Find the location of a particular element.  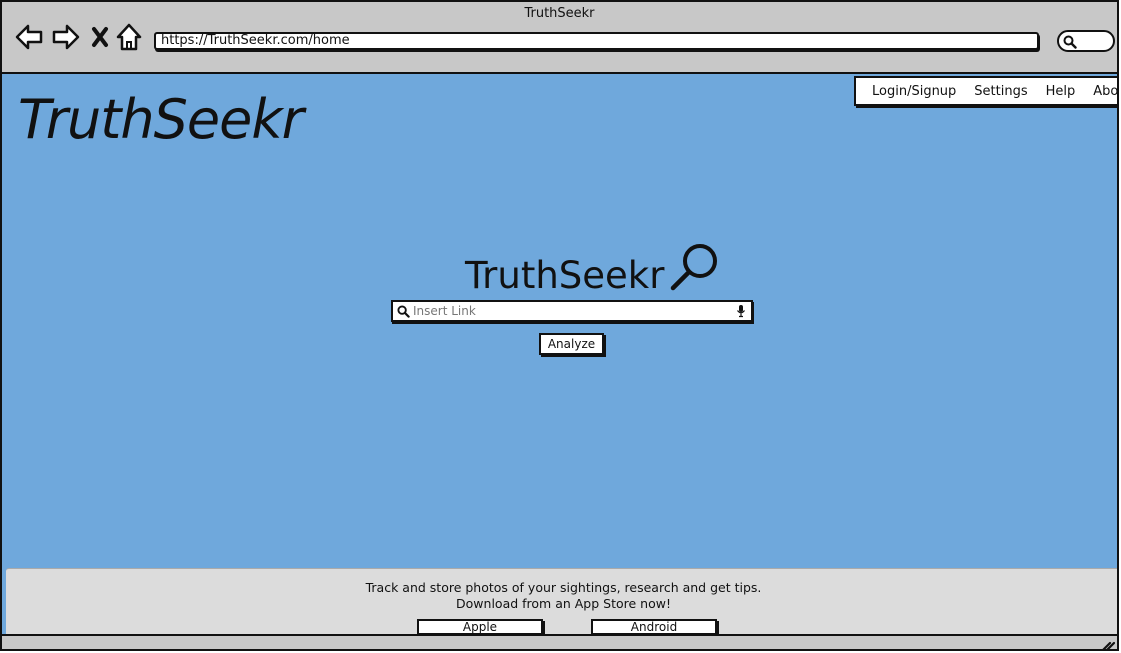

menu-item-settings: Settings is located at coordinates (1000, 91).